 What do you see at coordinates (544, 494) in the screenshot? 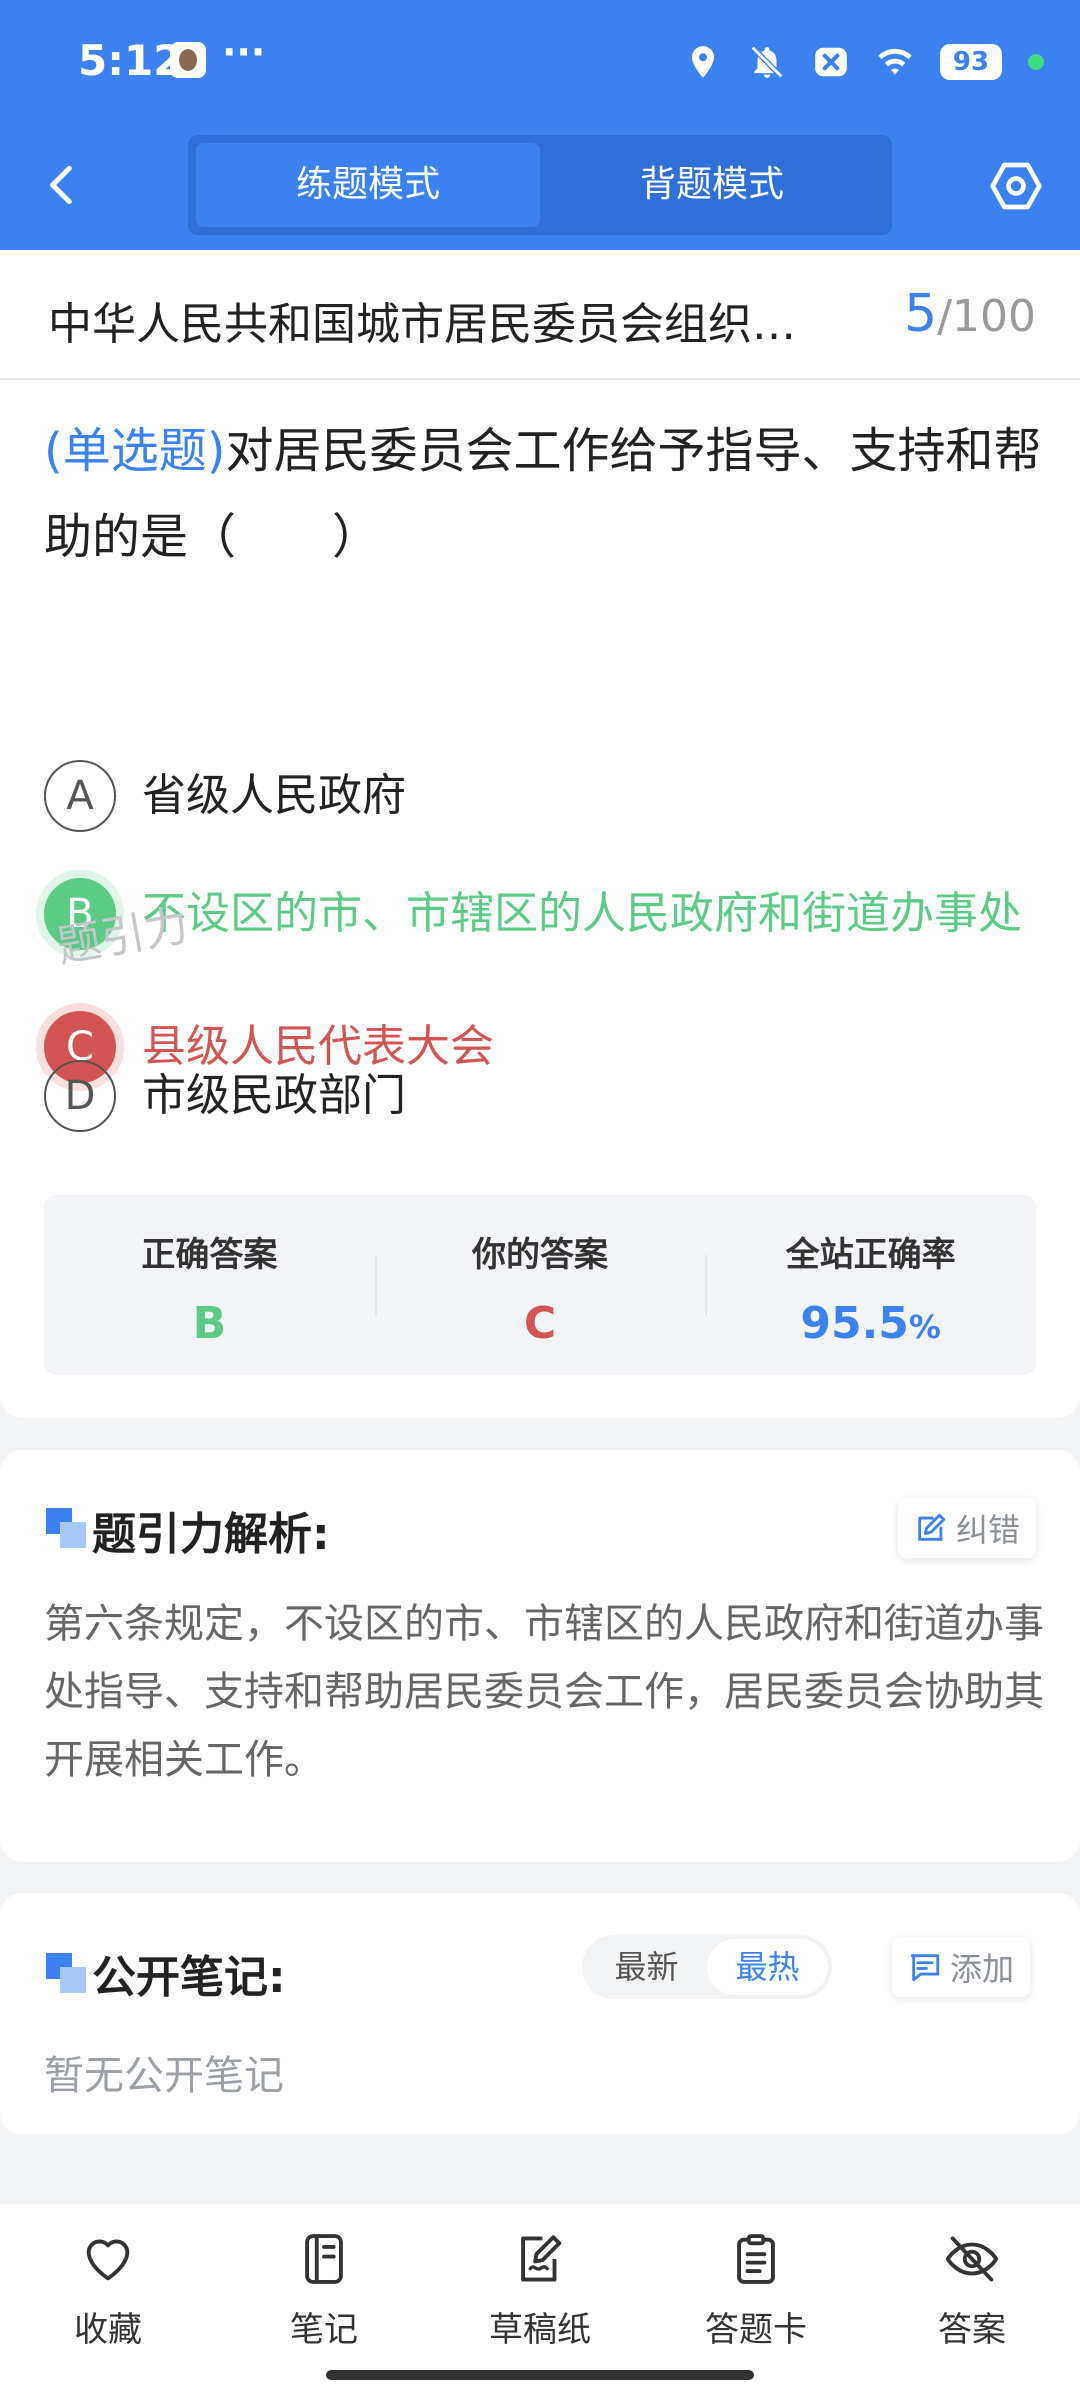
I see `question-text: (单选题)对居民委员会工作给予指导、支持和帮助的是（ ）` at bounding box center [544, 494].